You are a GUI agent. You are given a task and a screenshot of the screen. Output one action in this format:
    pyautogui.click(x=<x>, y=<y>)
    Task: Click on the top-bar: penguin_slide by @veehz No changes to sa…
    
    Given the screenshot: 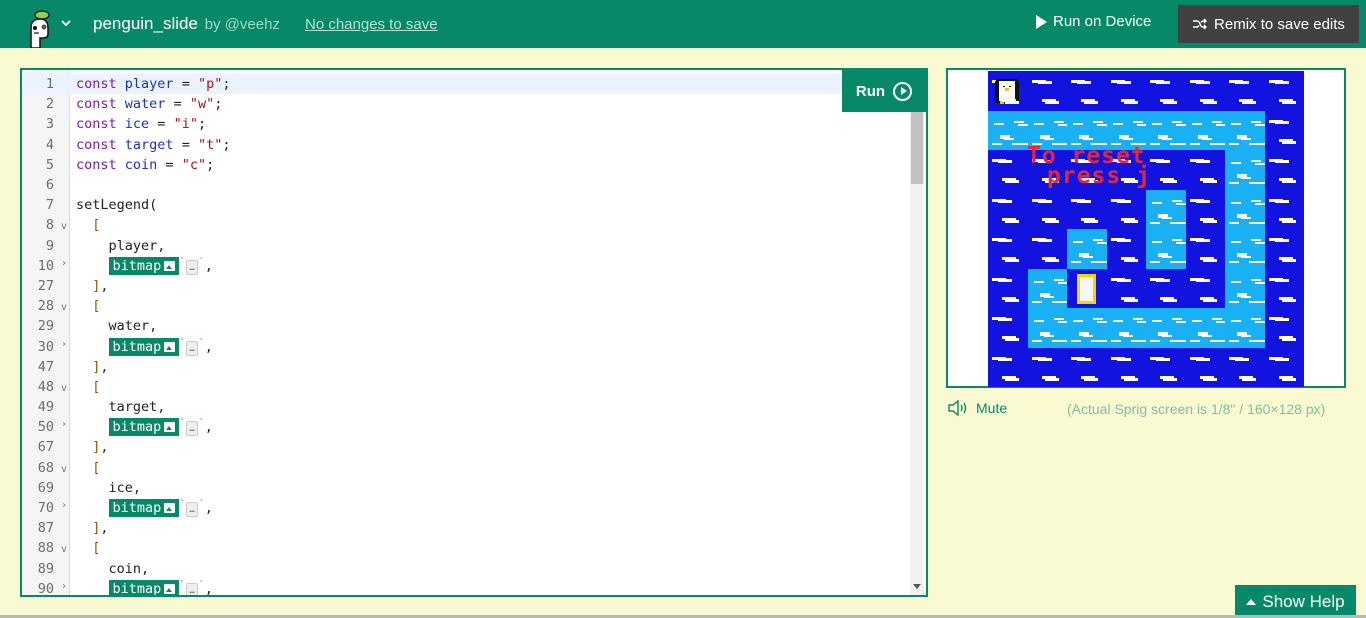 What is the action you would take?
    pyautogui.click(x=683, y=24)
    